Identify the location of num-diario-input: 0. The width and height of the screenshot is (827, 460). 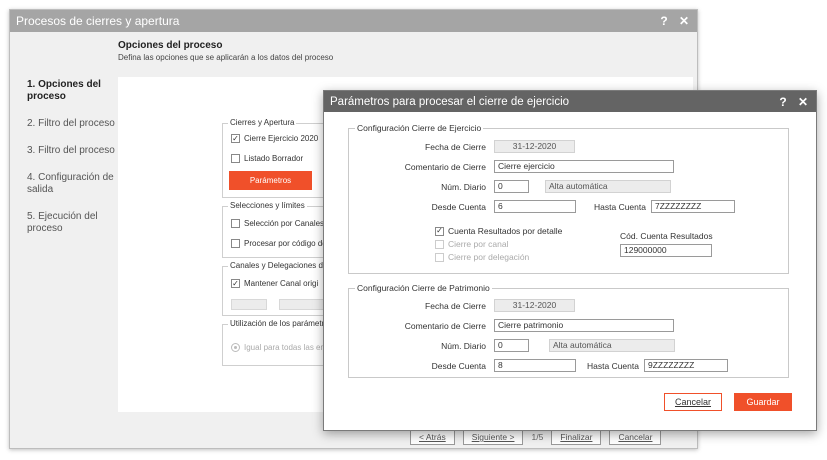
(511, 186).